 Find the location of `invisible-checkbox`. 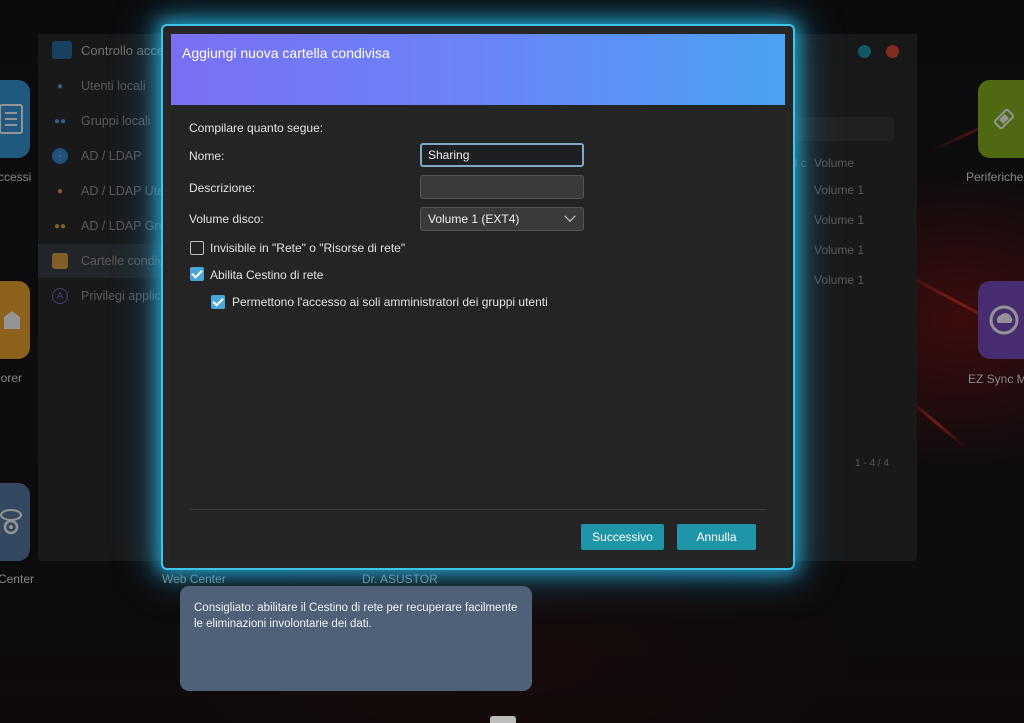

invisible-checkbox is located at coordinates (197, 248).